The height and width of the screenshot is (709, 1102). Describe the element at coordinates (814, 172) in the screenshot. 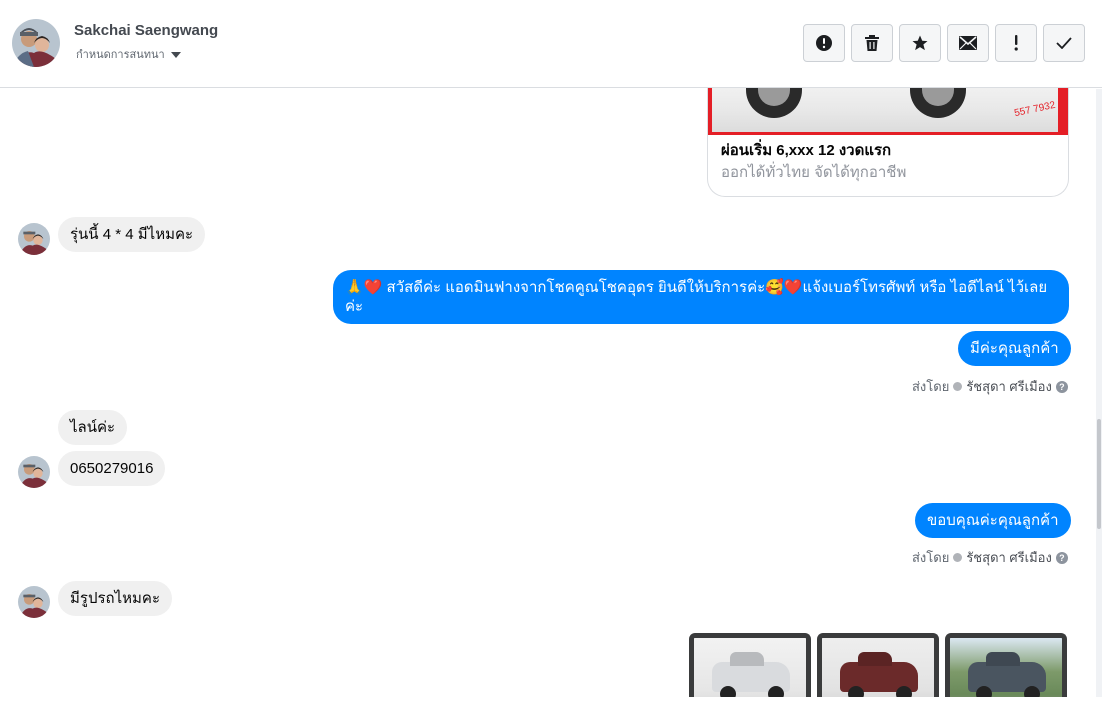

I see `ad-description: ออกได้ทั่วไทย จัดได้ทุกอาชีพ` at that location.